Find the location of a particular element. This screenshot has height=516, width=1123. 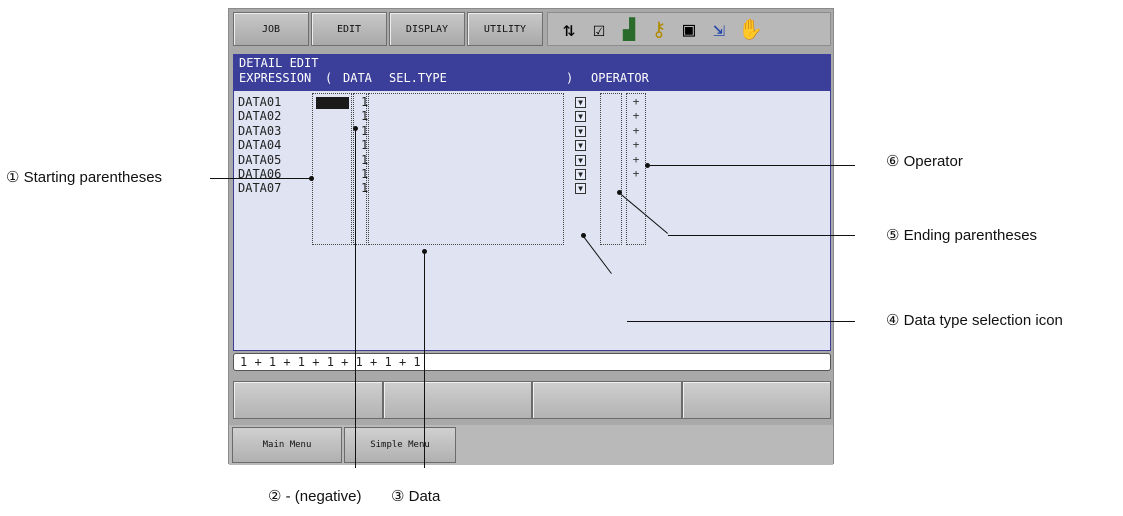

menu-tab-edit: EDIT is located at coordinates (349, 29).